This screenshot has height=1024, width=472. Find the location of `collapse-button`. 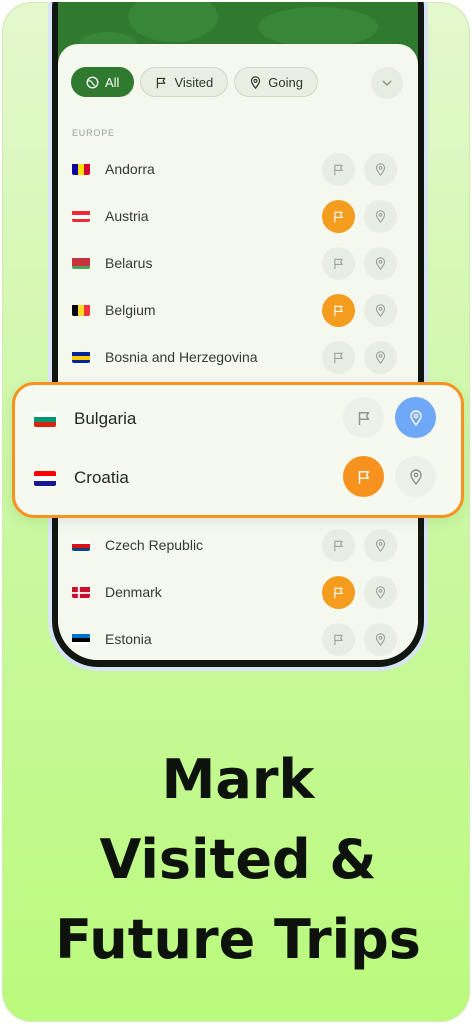

collapse-button is located at coordinates (387, 83).